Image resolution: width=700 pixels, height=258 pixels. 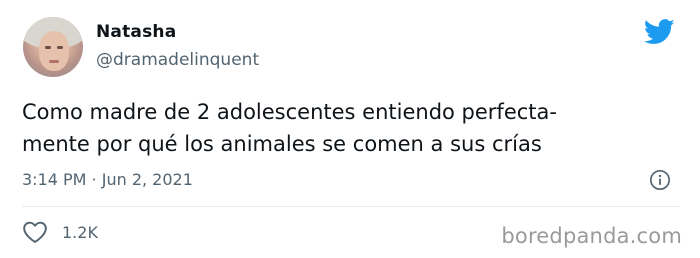 What do you see at coordinates (351, 206) in the screenshot?
I see `divider` at bounding box center [351, 206].